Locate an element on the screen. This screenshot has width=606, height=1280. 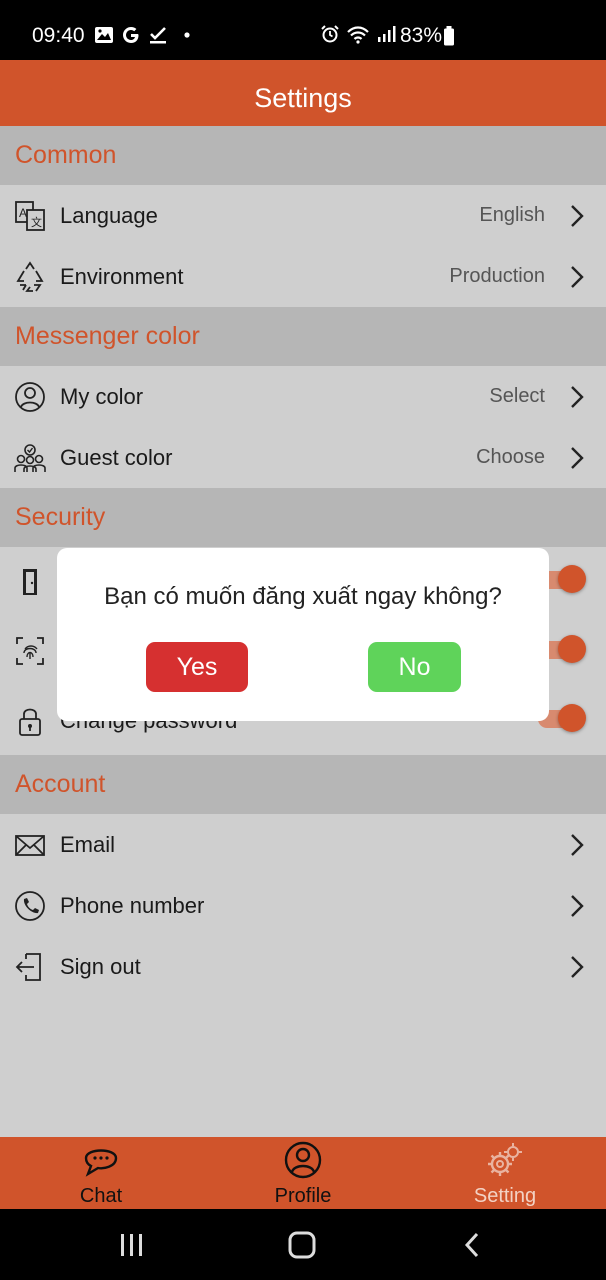
recycle-icon is located at coordinates (30, 276).